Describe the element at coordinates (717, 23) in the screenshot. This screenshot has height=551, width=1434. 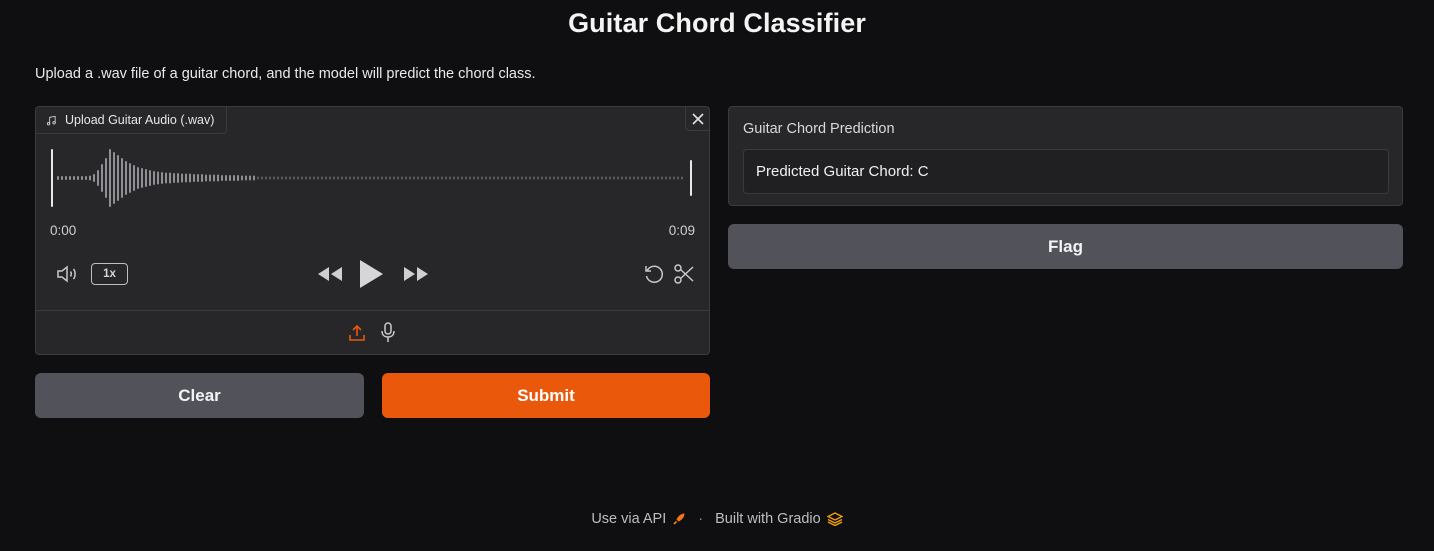
I see `page-title: Guitar Chord Classifier` at that location.